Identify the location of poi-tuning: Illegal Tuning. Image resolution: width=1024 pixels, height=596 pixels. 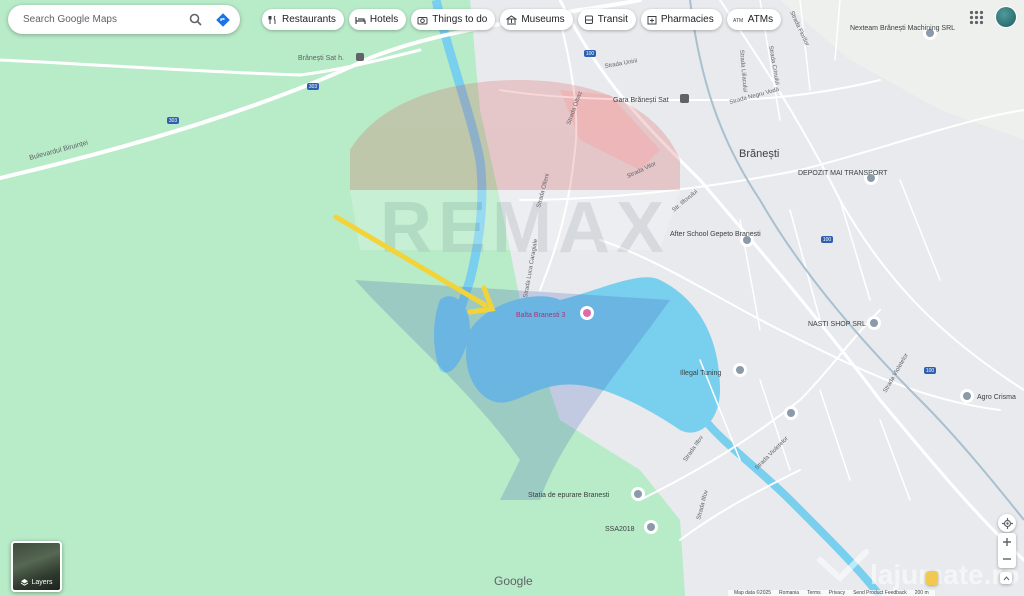
(700, 373).